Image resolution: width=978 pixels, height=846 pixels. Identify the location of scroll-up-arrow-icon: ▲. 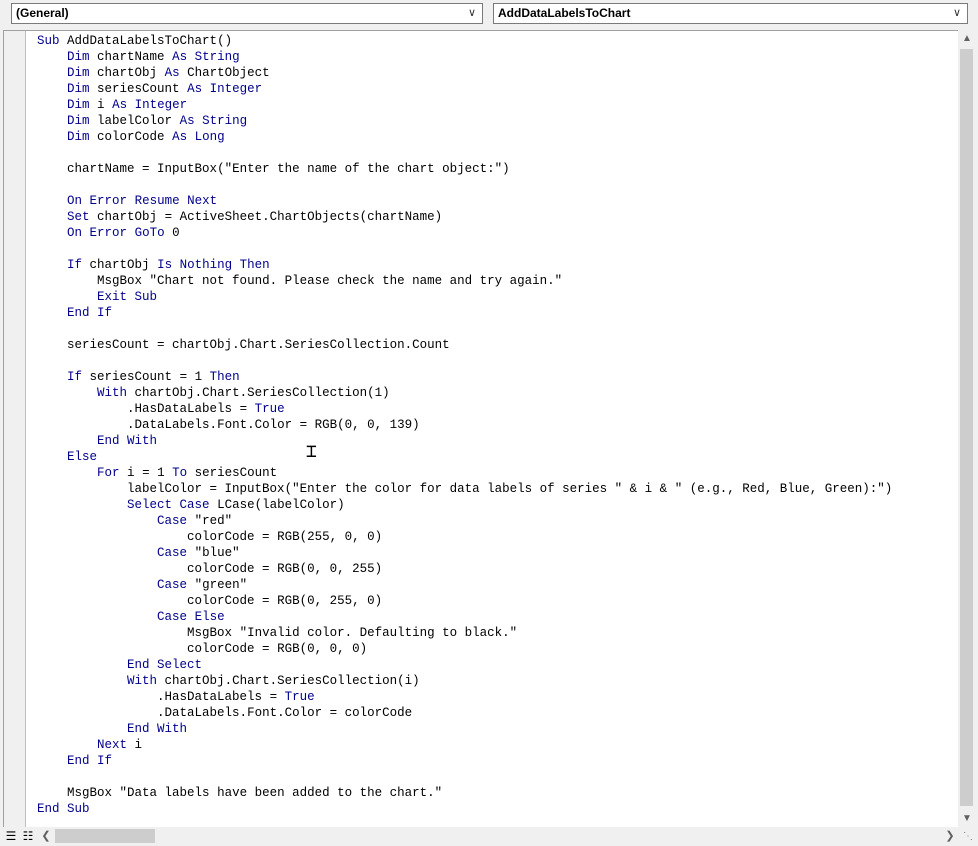
(967, 38).